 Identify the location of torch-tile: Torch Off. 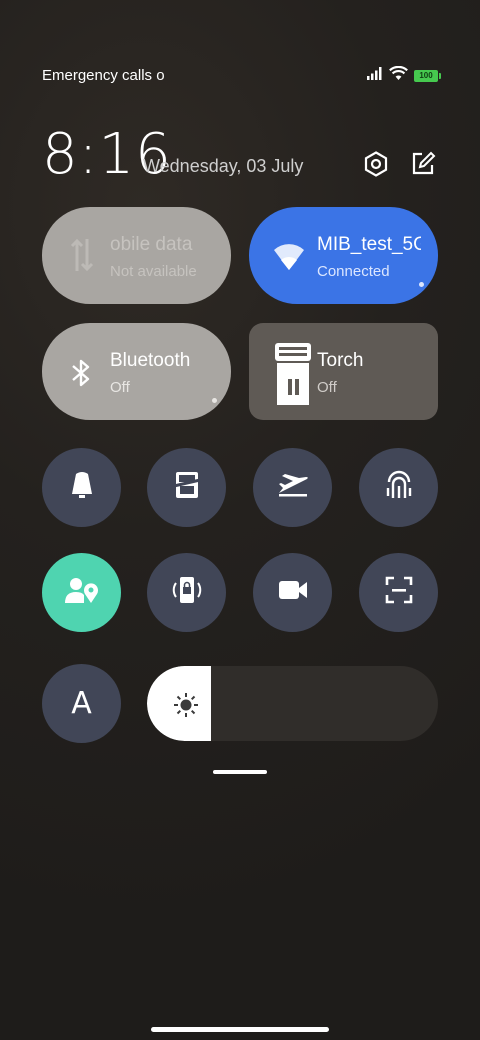
(343, 371).